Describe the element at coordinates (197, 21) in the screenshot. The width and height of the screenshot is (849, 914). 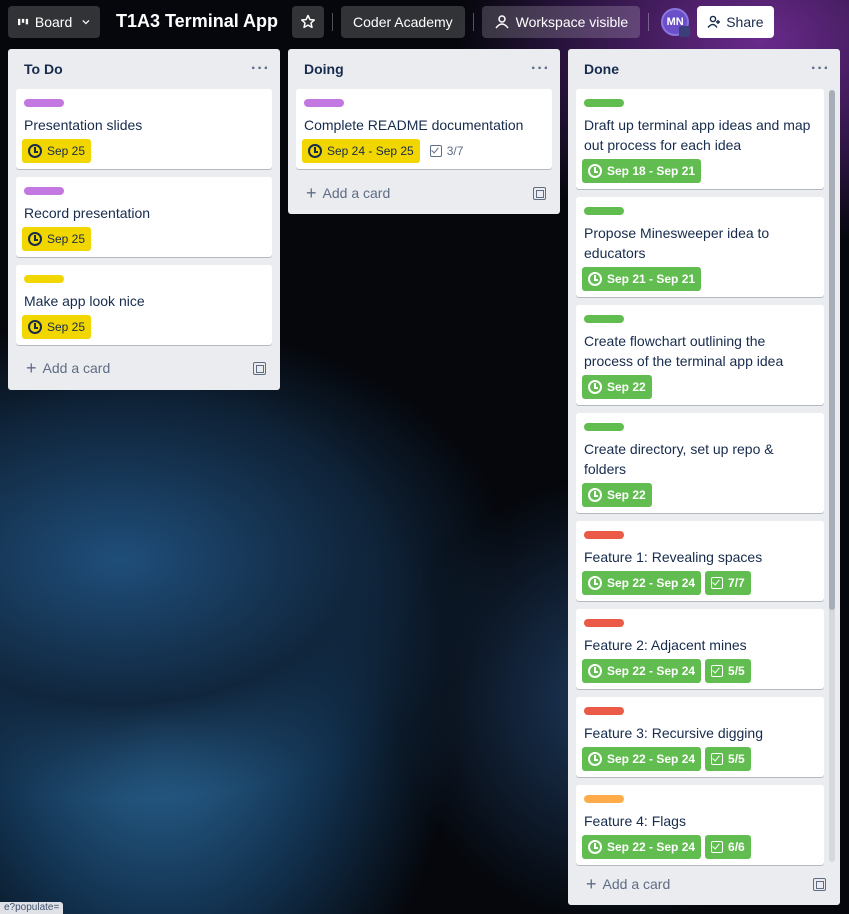
I see `board-title: T1A3 Terminal App` at that location.